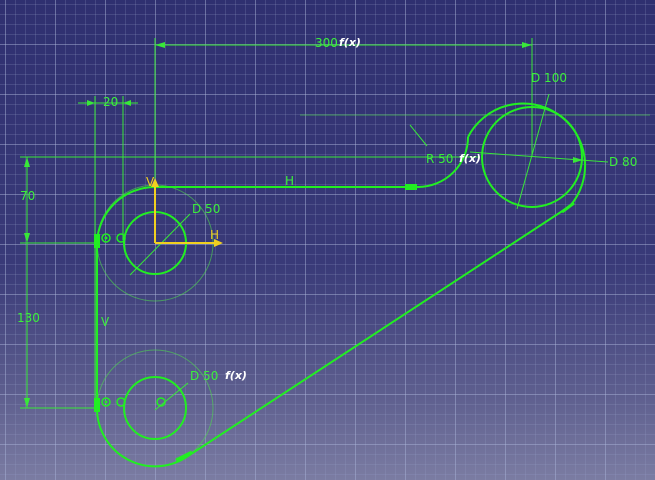 The image size is (655, 480). What do you see at coordinates (439, 159) in the screenshot?
I see `dimension-r50-label: R 50` at bounding box center [439, 159].